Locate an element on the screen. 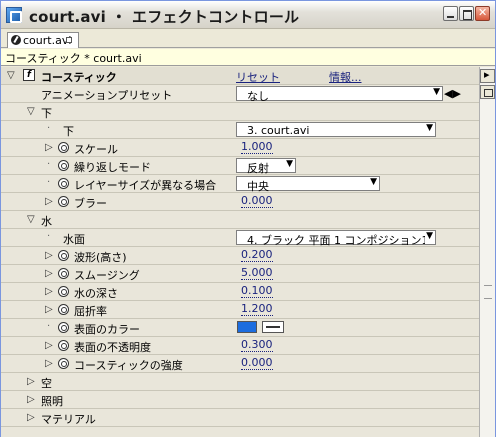  close-button: ✕ is located at coordinates (482, 13).